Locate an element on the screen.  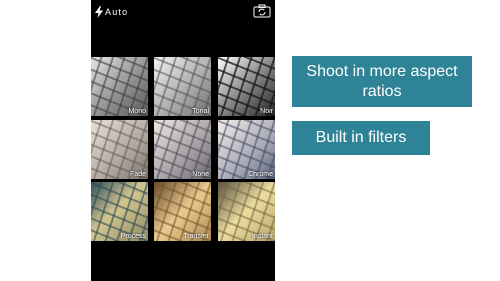
filter-tile-chrome: Chrome is located at coordinates (246, 149).